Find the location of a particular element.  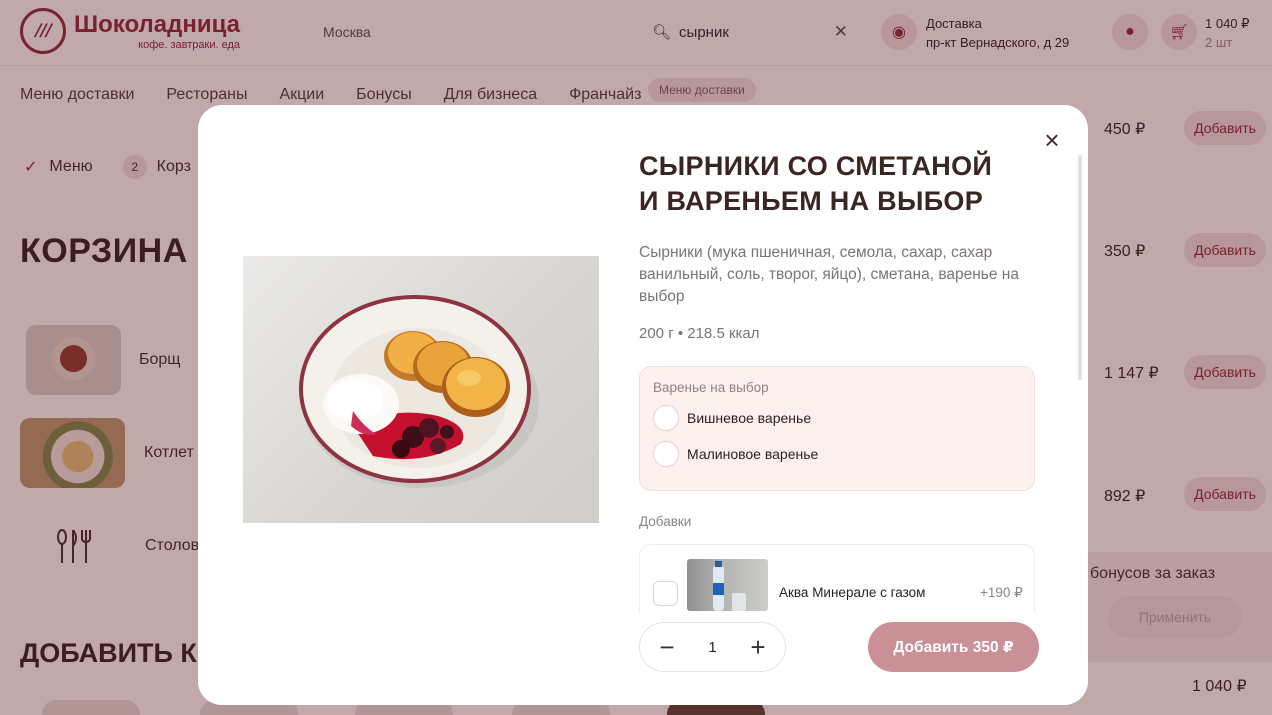

plus-icon: + is located at coordinates (758, 647).